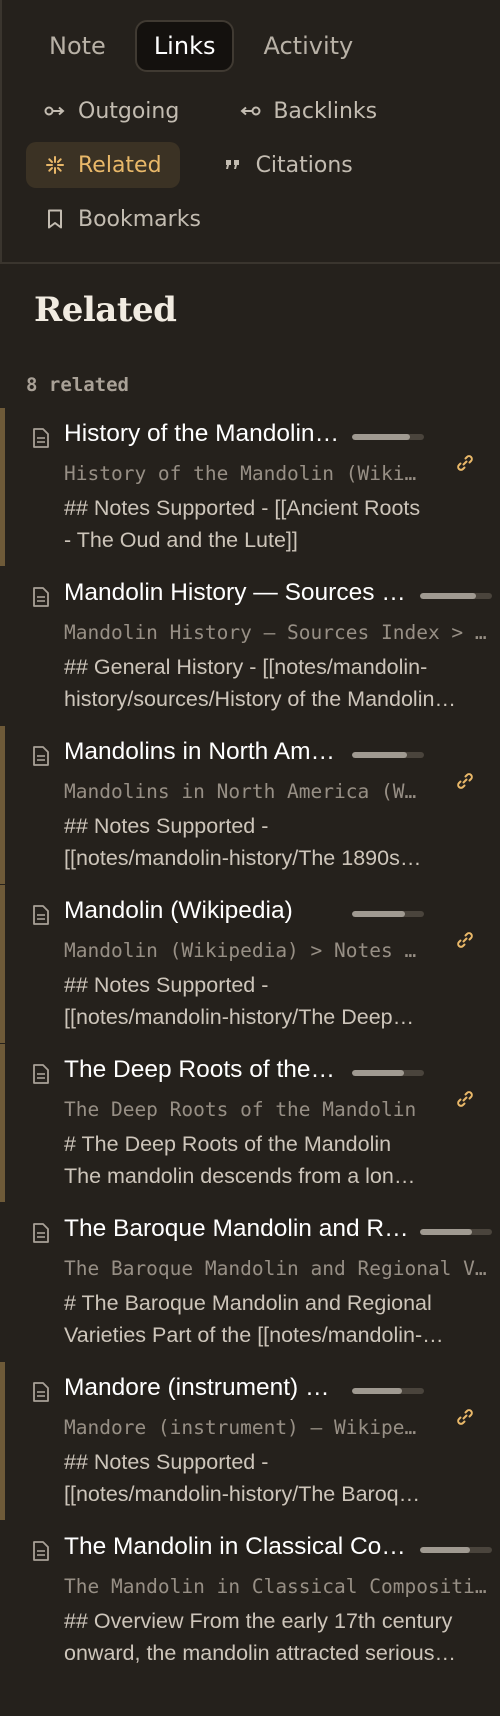  Describe the element at coordinates (237, 1546) in the screenshot. I see `item-title: The Mandolin in Classical Composition` at that location.